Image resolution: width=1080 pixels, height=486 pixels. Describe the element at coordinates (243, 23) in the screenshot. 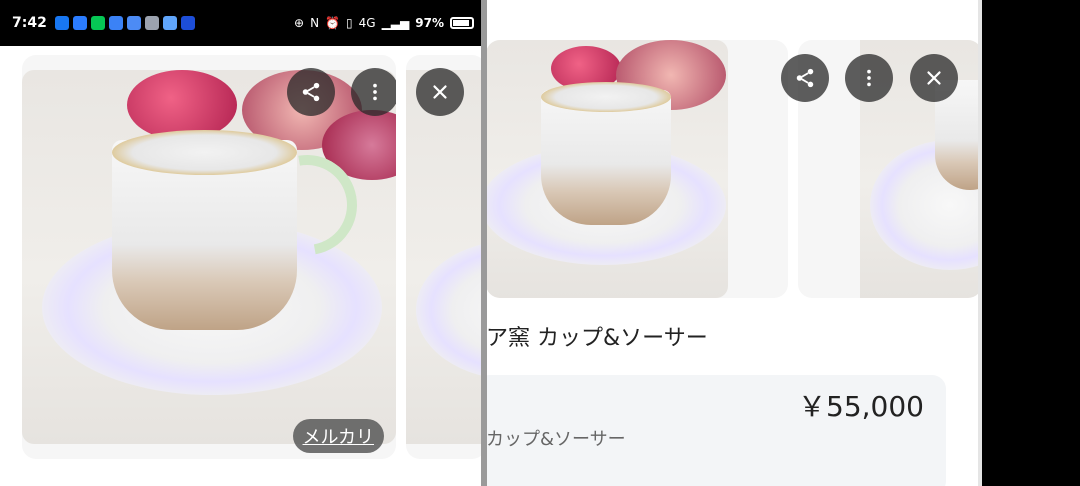

I see `status-bar: 7:42 ⊕ N ⏰ ▯ 4G ▁▃▅ 97%` at that location.